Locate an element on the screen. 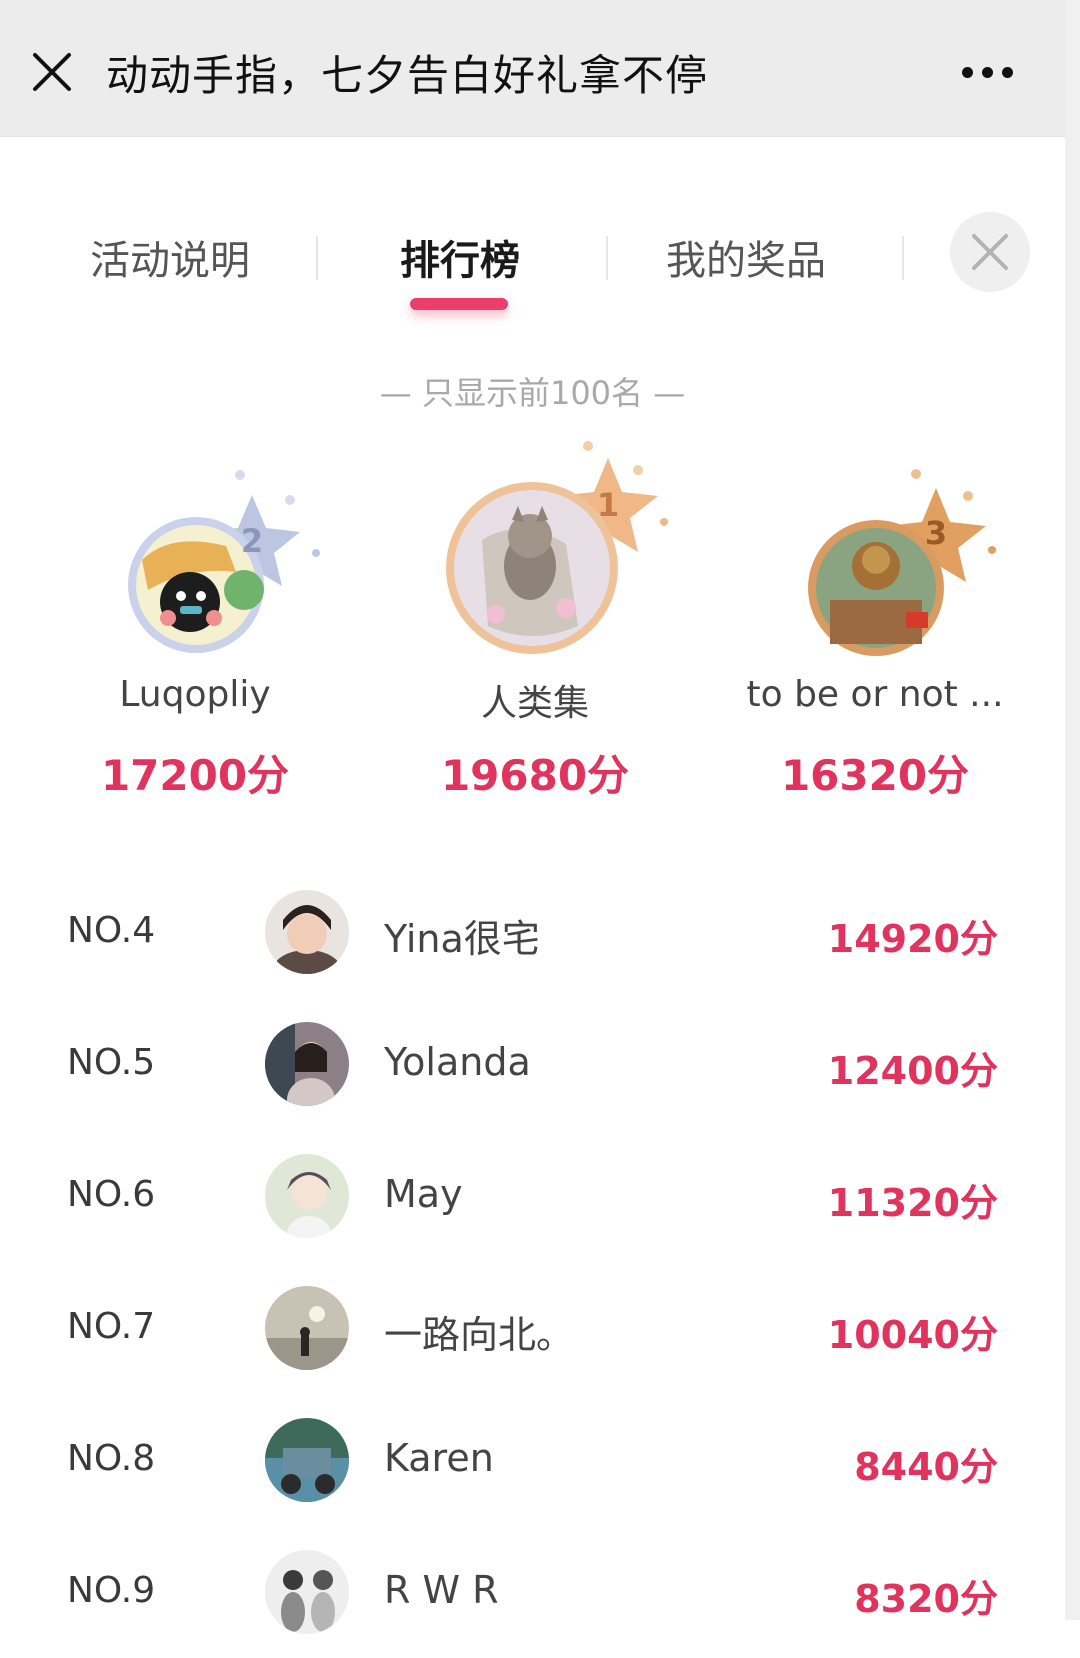 The height and width of the screenshot is (1658, 1080). rank-number: NO.8 is located at coordinates (111, 1458).